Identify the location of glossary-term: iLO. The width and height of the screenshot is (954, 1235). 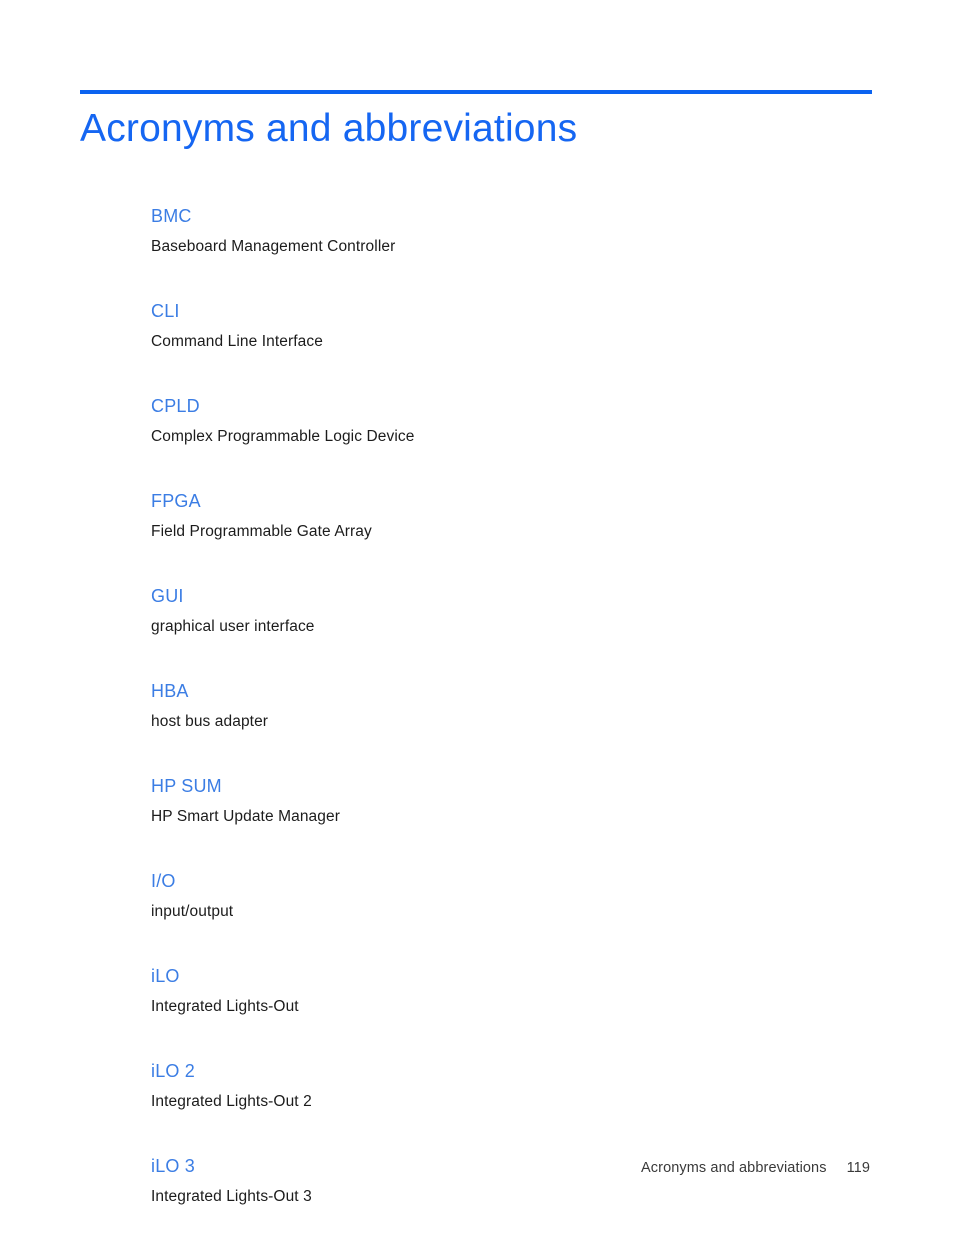
(165, 976).